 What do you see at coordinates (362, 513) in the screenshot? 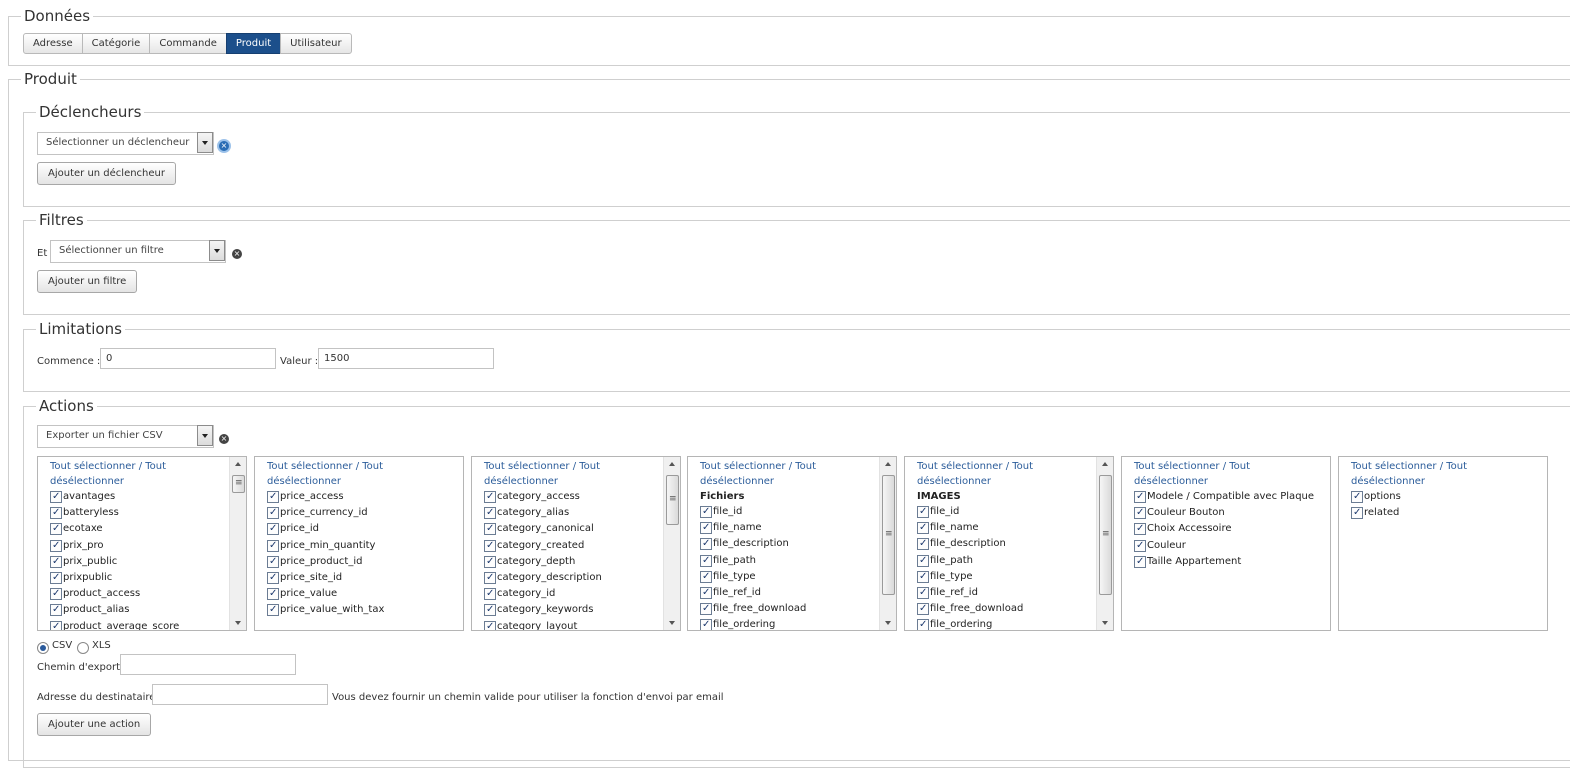
I see `field-checkbox-item: price_currency_id` at bounding box center [362, 513].